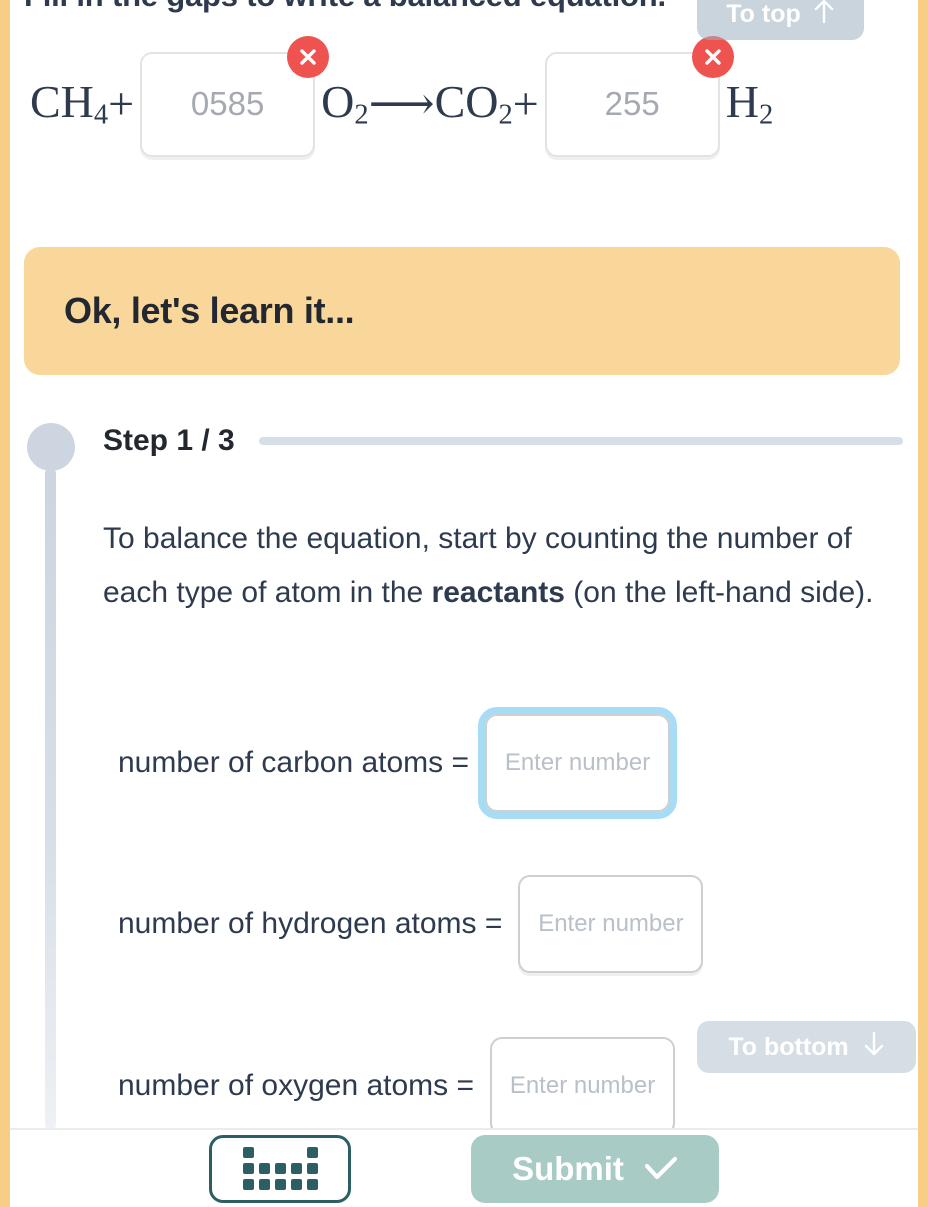 This screenshot has width=928, height=1207. What do you see at coordinates (824, 15) in the screenshot?
I see `arrow-up-icon` at bounding box center [824, 15].